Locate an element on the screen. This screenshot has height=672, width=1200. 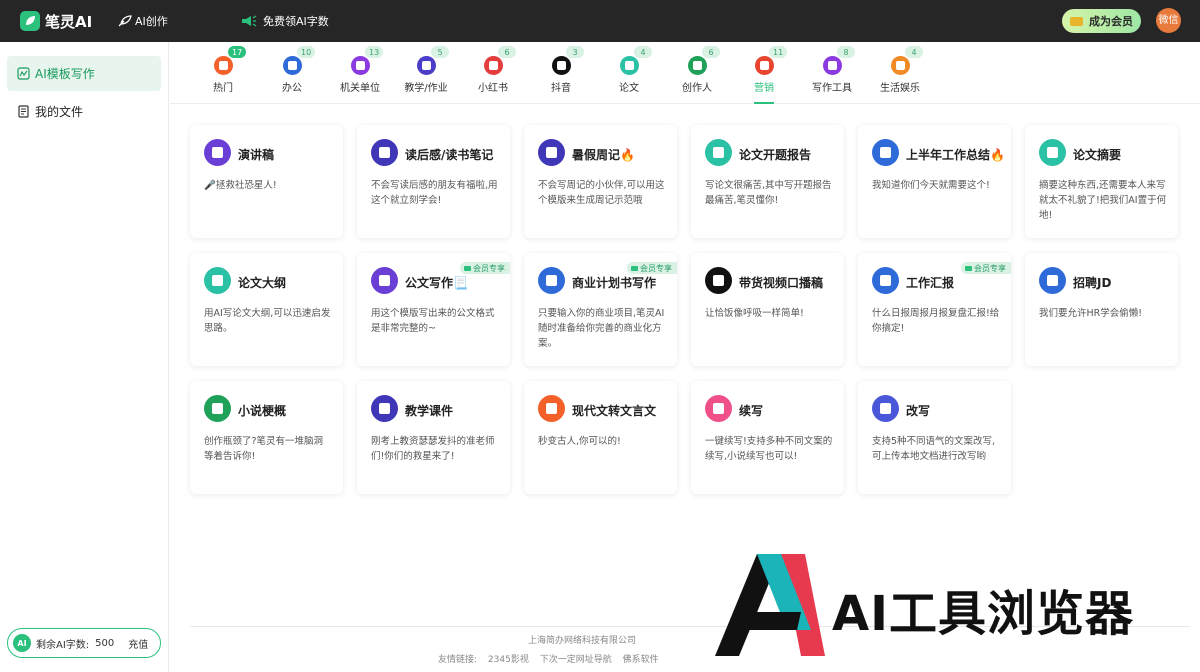
template-card-description: 🎤拯救社恐星人! is located at coordinates (240, 185).